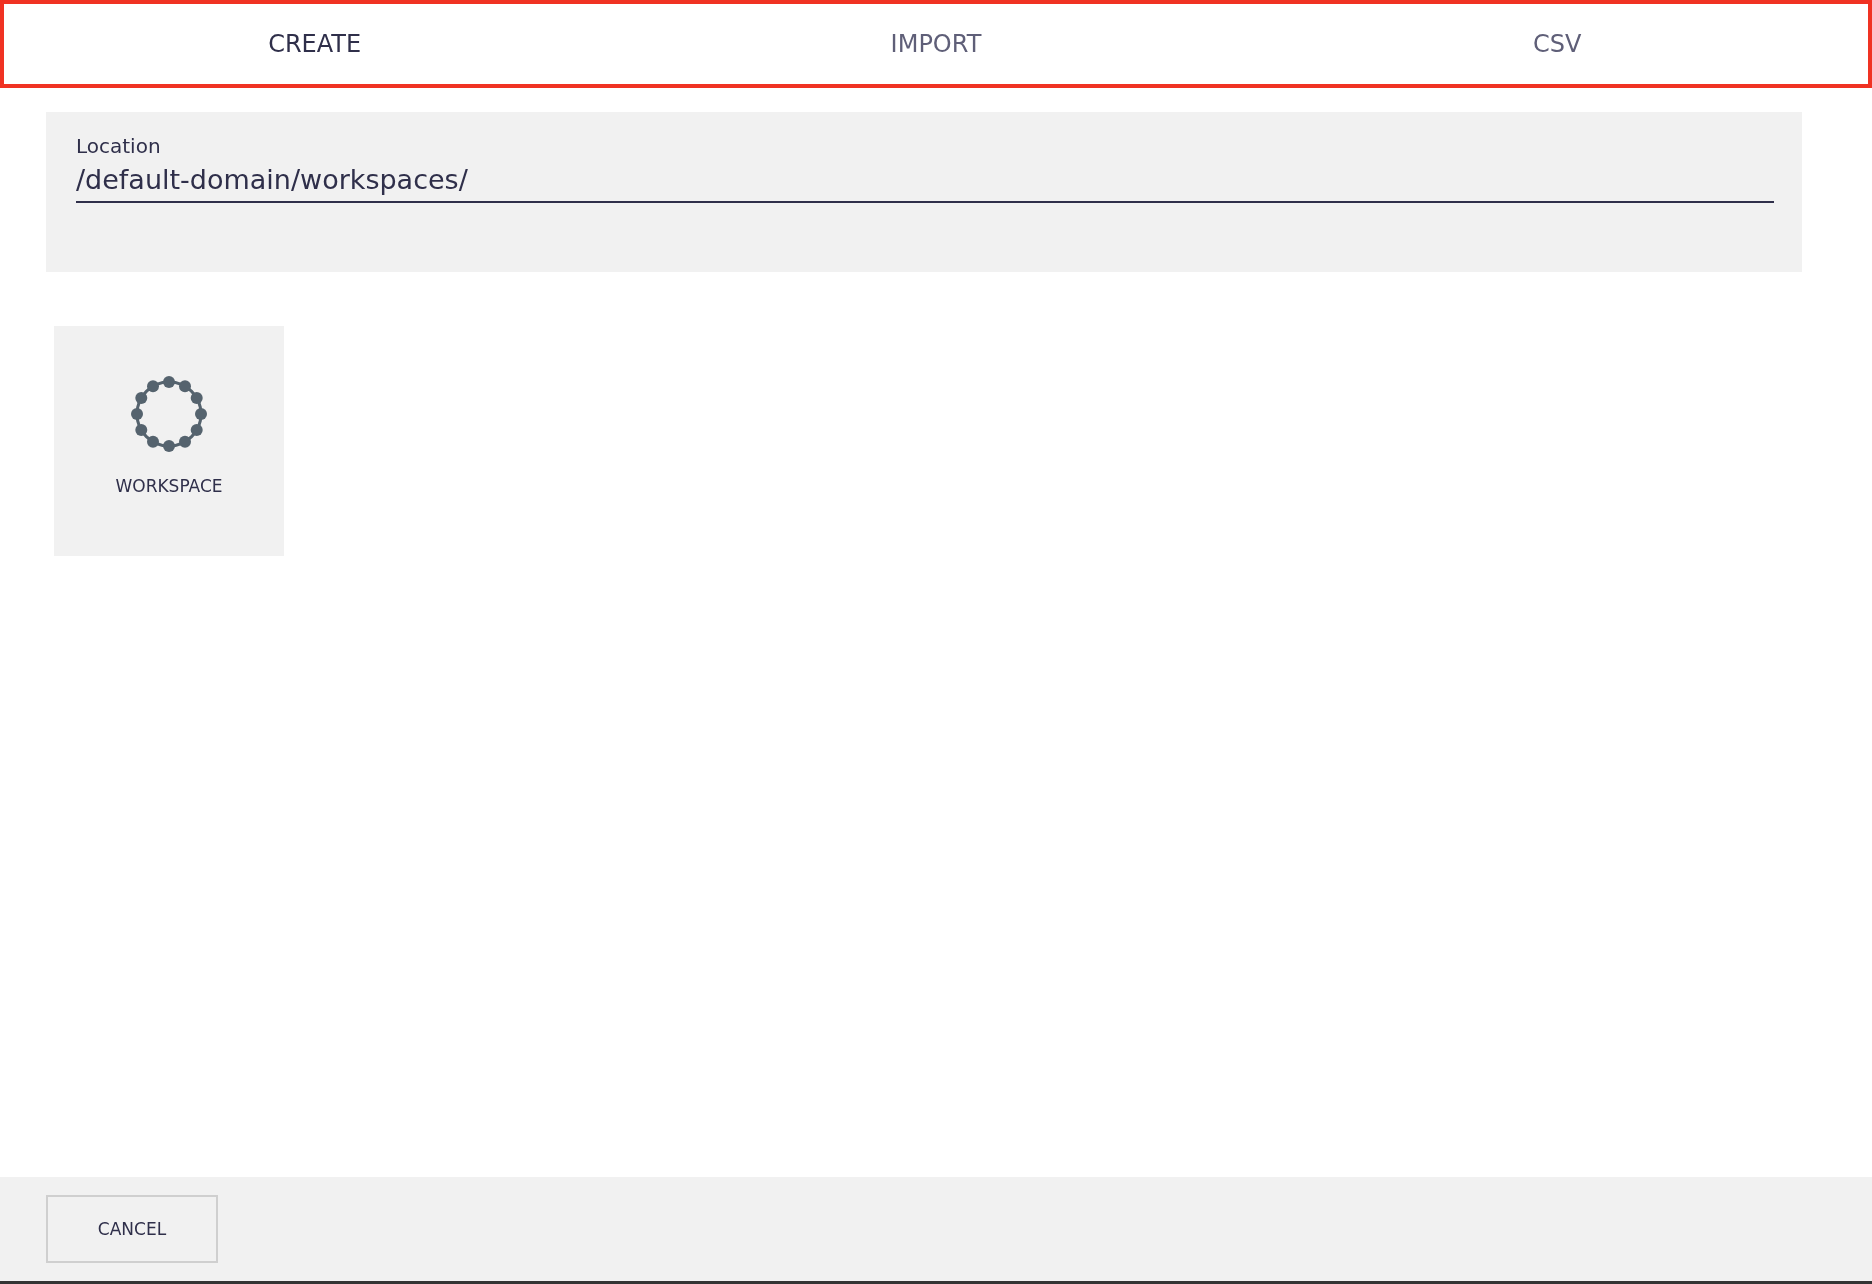 The image size is (1872, 1284). Describe the element at coordinates (118, 146) in the screenshot. I see `location-label: Location` at that location.